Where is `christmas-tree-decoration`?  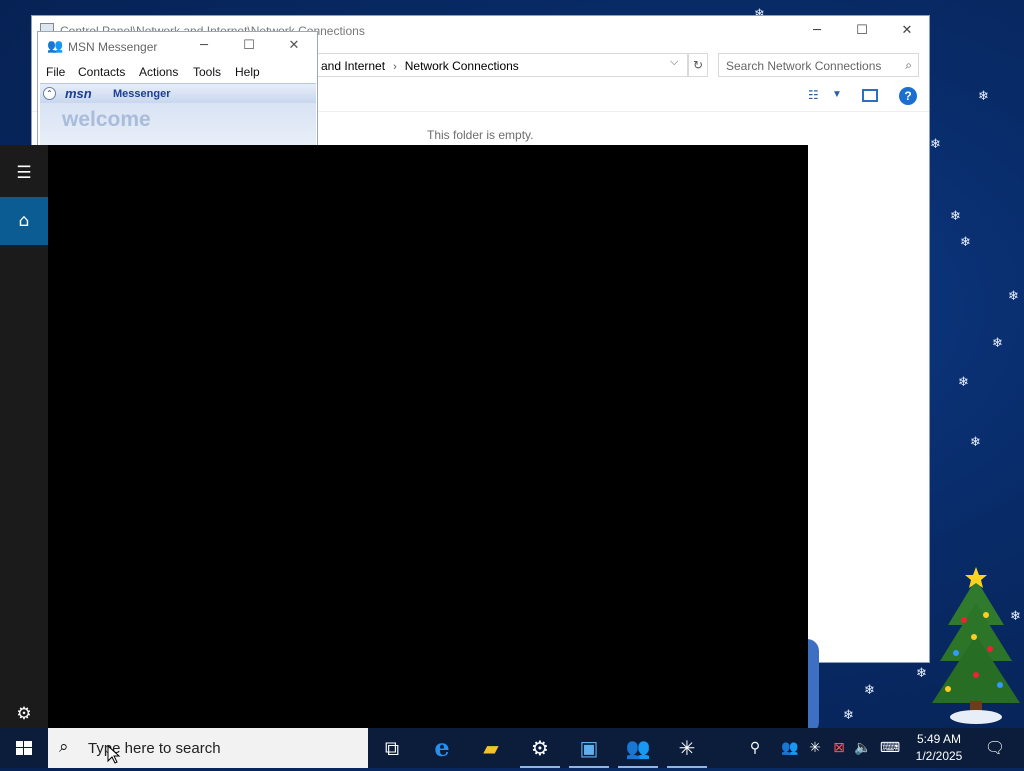
christmas-tree-decoration is located at coordinates (976, 645).